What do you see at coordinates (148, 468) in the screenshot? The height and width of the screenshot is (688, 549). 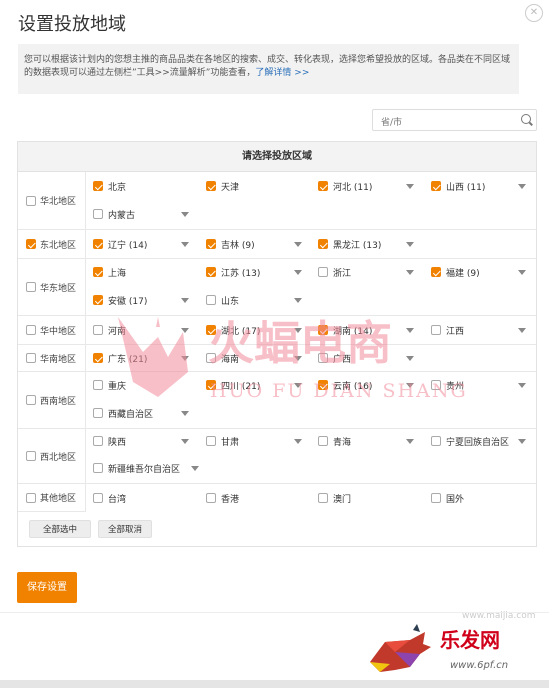 I see `province-item: 新疆维吾尔自治区` at bounding box center [148, 468].